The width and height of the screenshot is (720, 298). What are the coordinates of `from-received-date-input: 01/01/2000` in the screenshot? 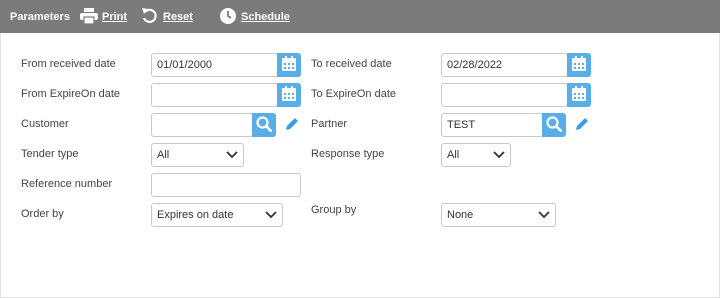 It's located at (214, 65).